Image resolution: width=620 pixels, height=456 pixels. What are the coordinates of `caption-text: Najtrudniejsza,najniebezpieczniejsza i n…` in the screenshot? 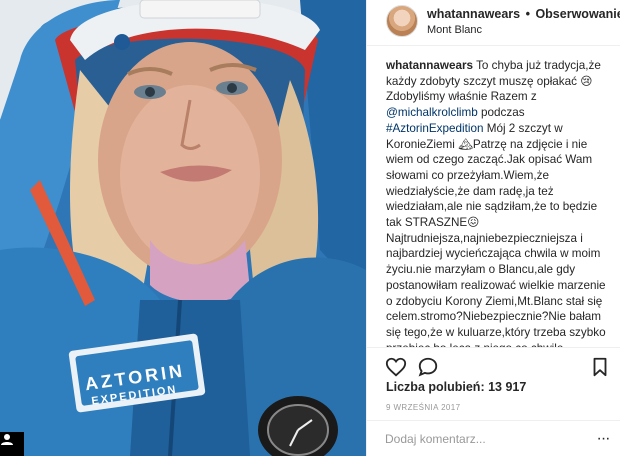 It's located at (496, 289).